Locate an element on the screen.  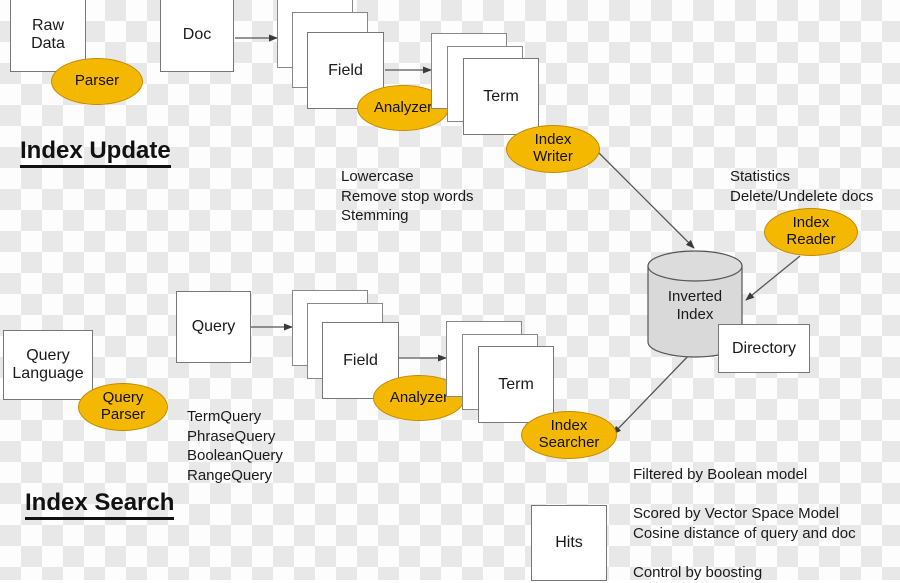
note-analyzer: Lowercase Remove stop words Stemming is located at coordinates (441, 186).